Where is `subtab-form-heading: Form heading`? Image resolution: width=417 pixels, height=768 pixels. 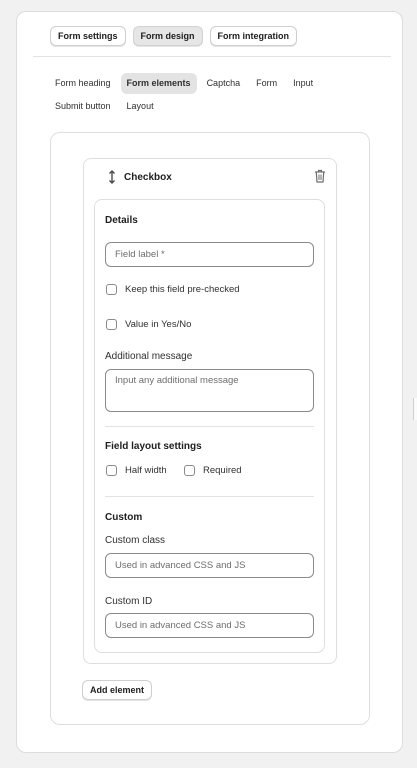
subtab-form-heading: Form heading is located at coordinates (83, 83).